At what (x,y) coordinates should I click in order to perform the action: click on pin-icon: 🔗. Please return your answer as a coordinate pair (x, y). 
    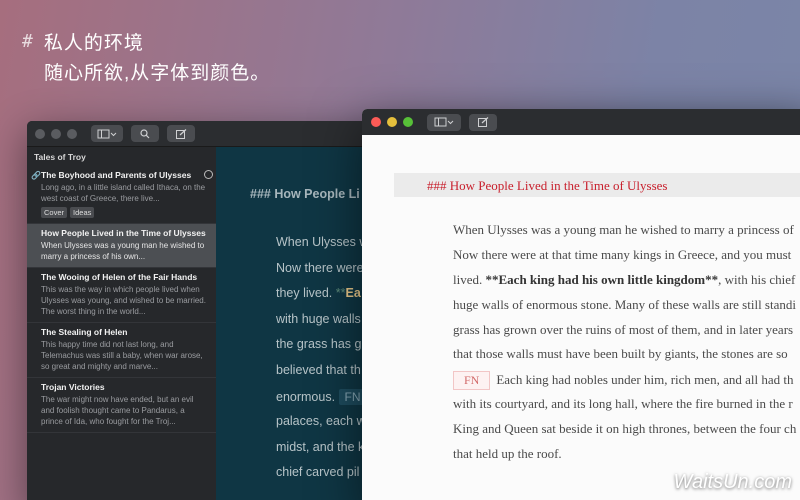
    Looking at the image, I should click on (36, 175).